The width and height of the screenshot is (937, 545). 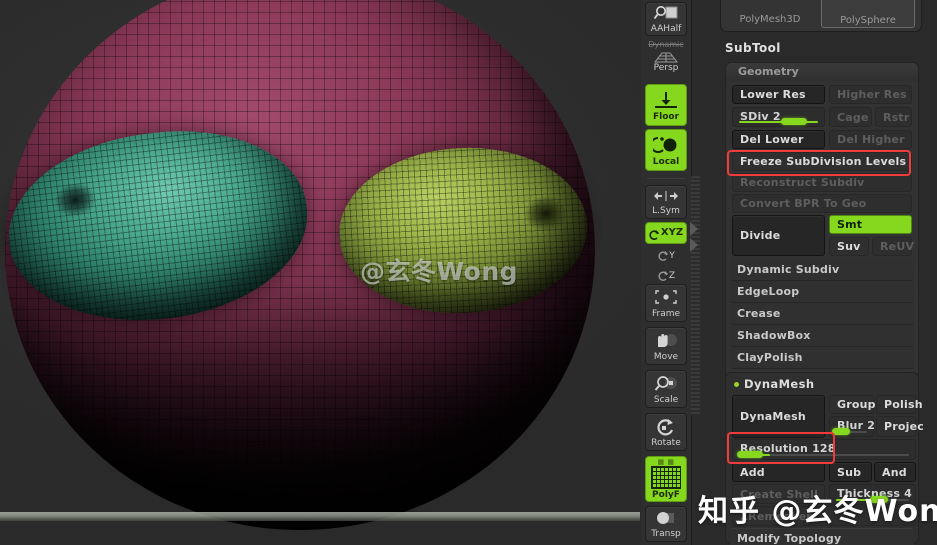 I want to click on hand-move-icon, so click(x=666, y=341).